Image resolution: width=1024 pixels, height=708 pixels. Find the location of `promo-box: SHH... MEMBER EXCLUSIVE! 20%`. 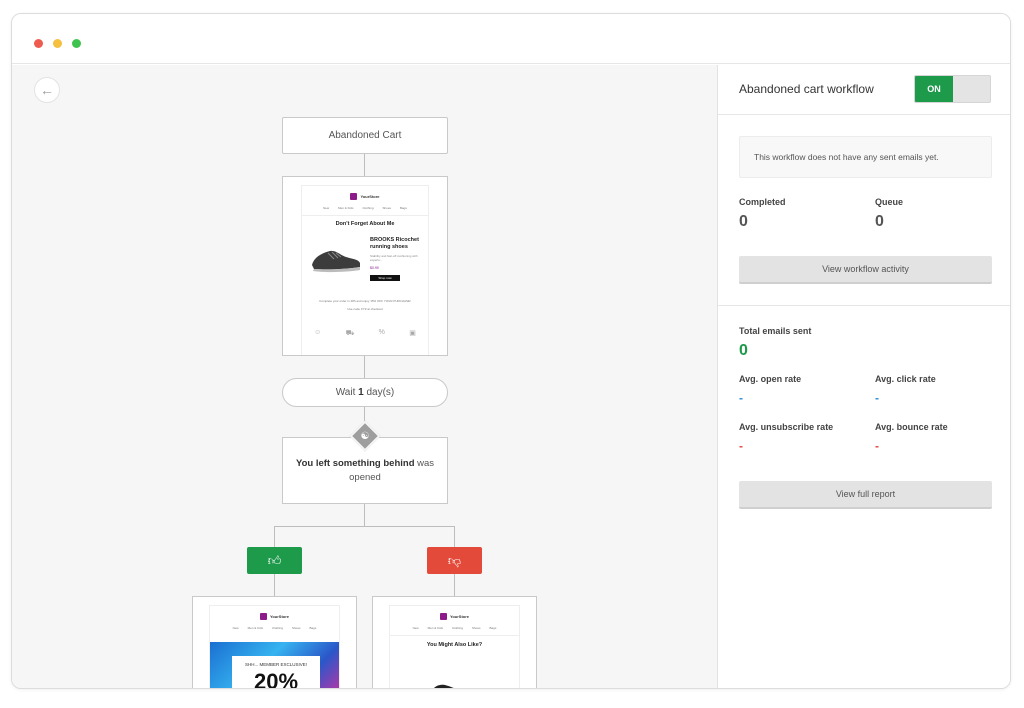

promo-box: SHH... MEMBER EXCLUSIVE! 20% is located at coordinates (276, 672).